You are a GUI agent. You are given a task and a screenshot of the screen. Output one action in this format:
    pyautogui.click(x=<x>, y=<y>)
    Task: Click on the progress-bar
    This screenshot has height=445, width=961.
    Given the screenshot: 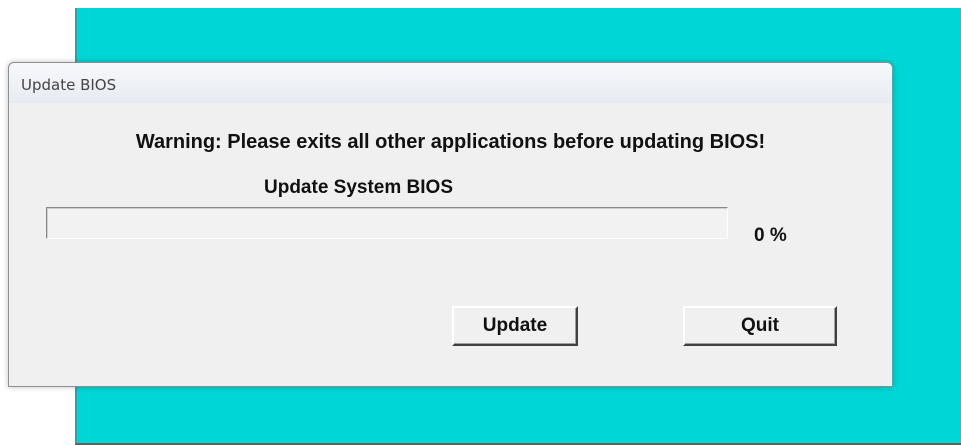 What is the action you would take?
    pyautogui.click(x=387, y=223)
    